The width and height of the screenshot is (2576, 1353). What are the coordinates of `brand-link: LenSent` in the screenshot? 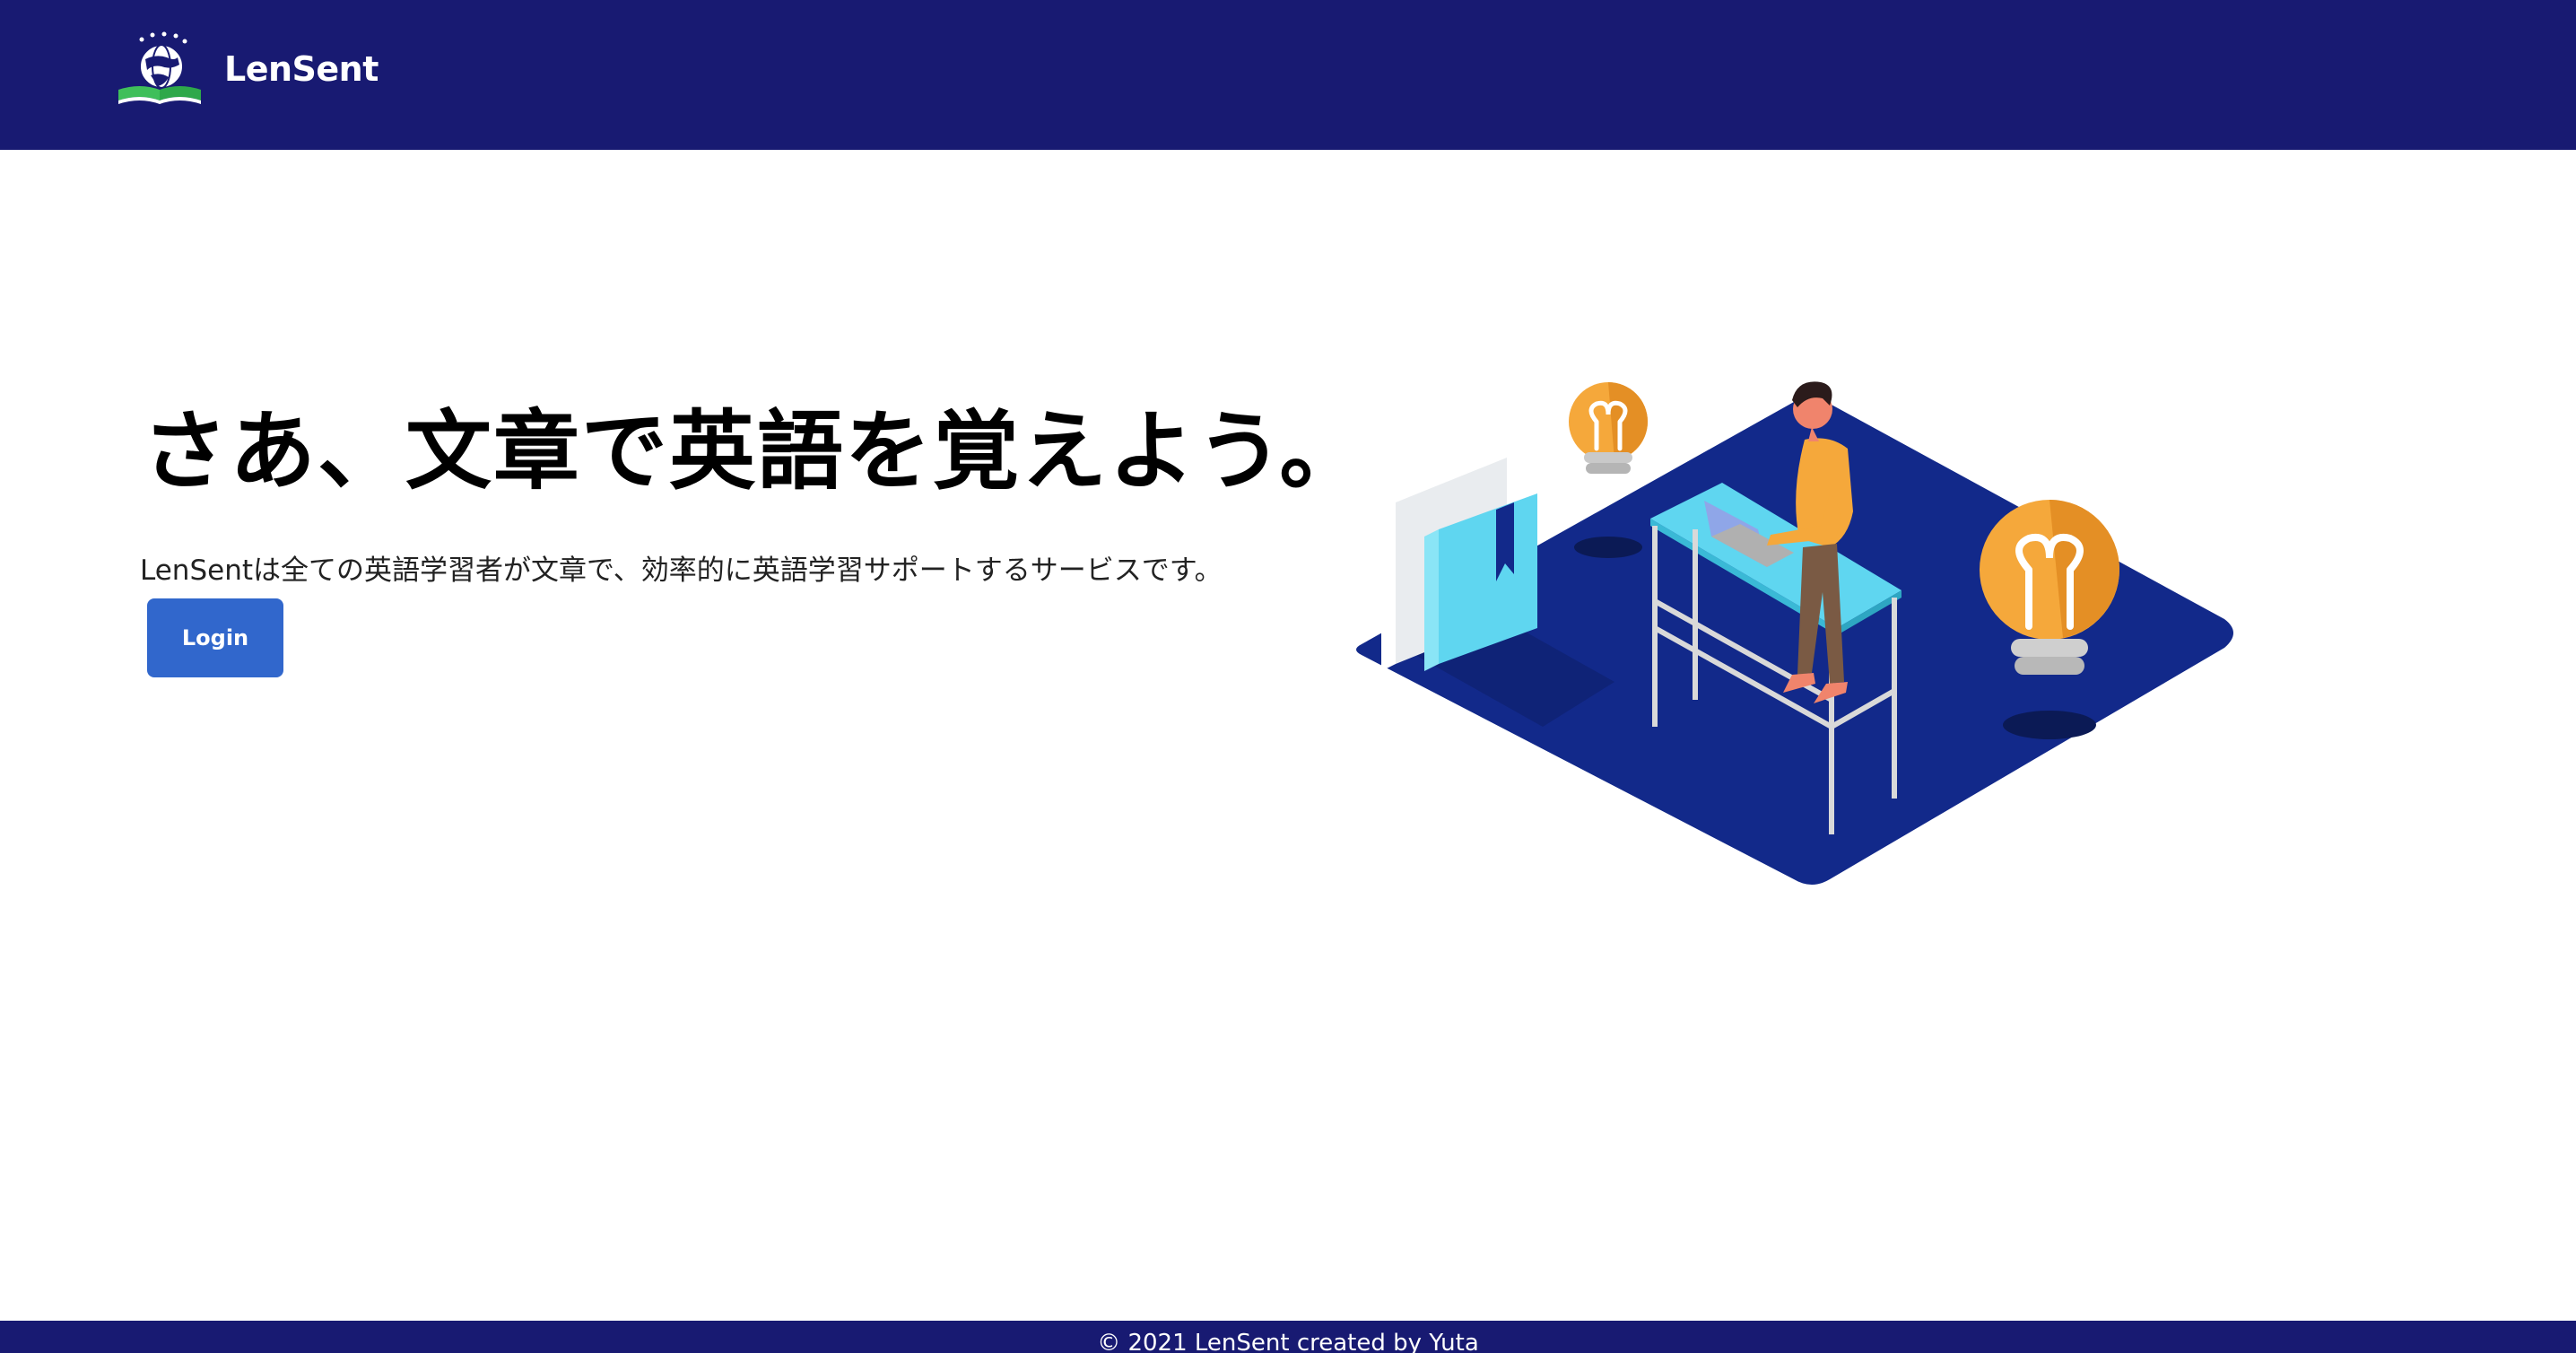 It's located at (247, 69).